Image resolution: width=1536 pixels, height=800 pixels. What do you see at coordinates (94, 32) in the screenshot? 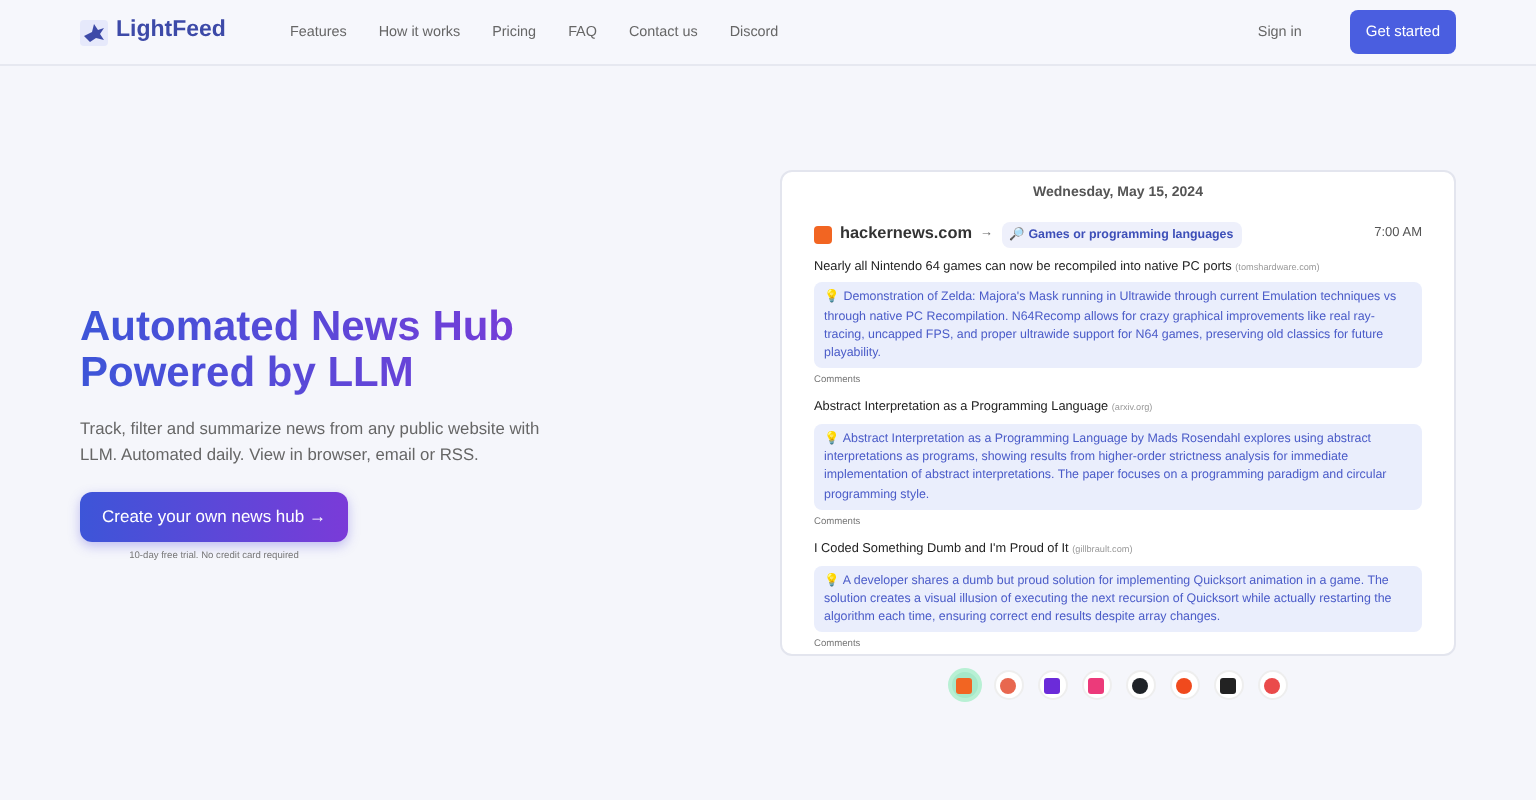
I see `bird-logo-icon` at bounding box center [94, 32].